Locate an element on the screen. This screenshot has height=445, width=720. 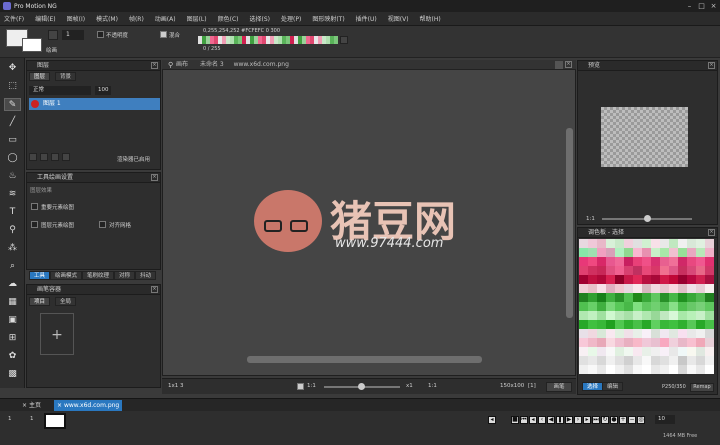
tab-brush-texture: 笔刷纹理 is located at coordinates (98, 275).